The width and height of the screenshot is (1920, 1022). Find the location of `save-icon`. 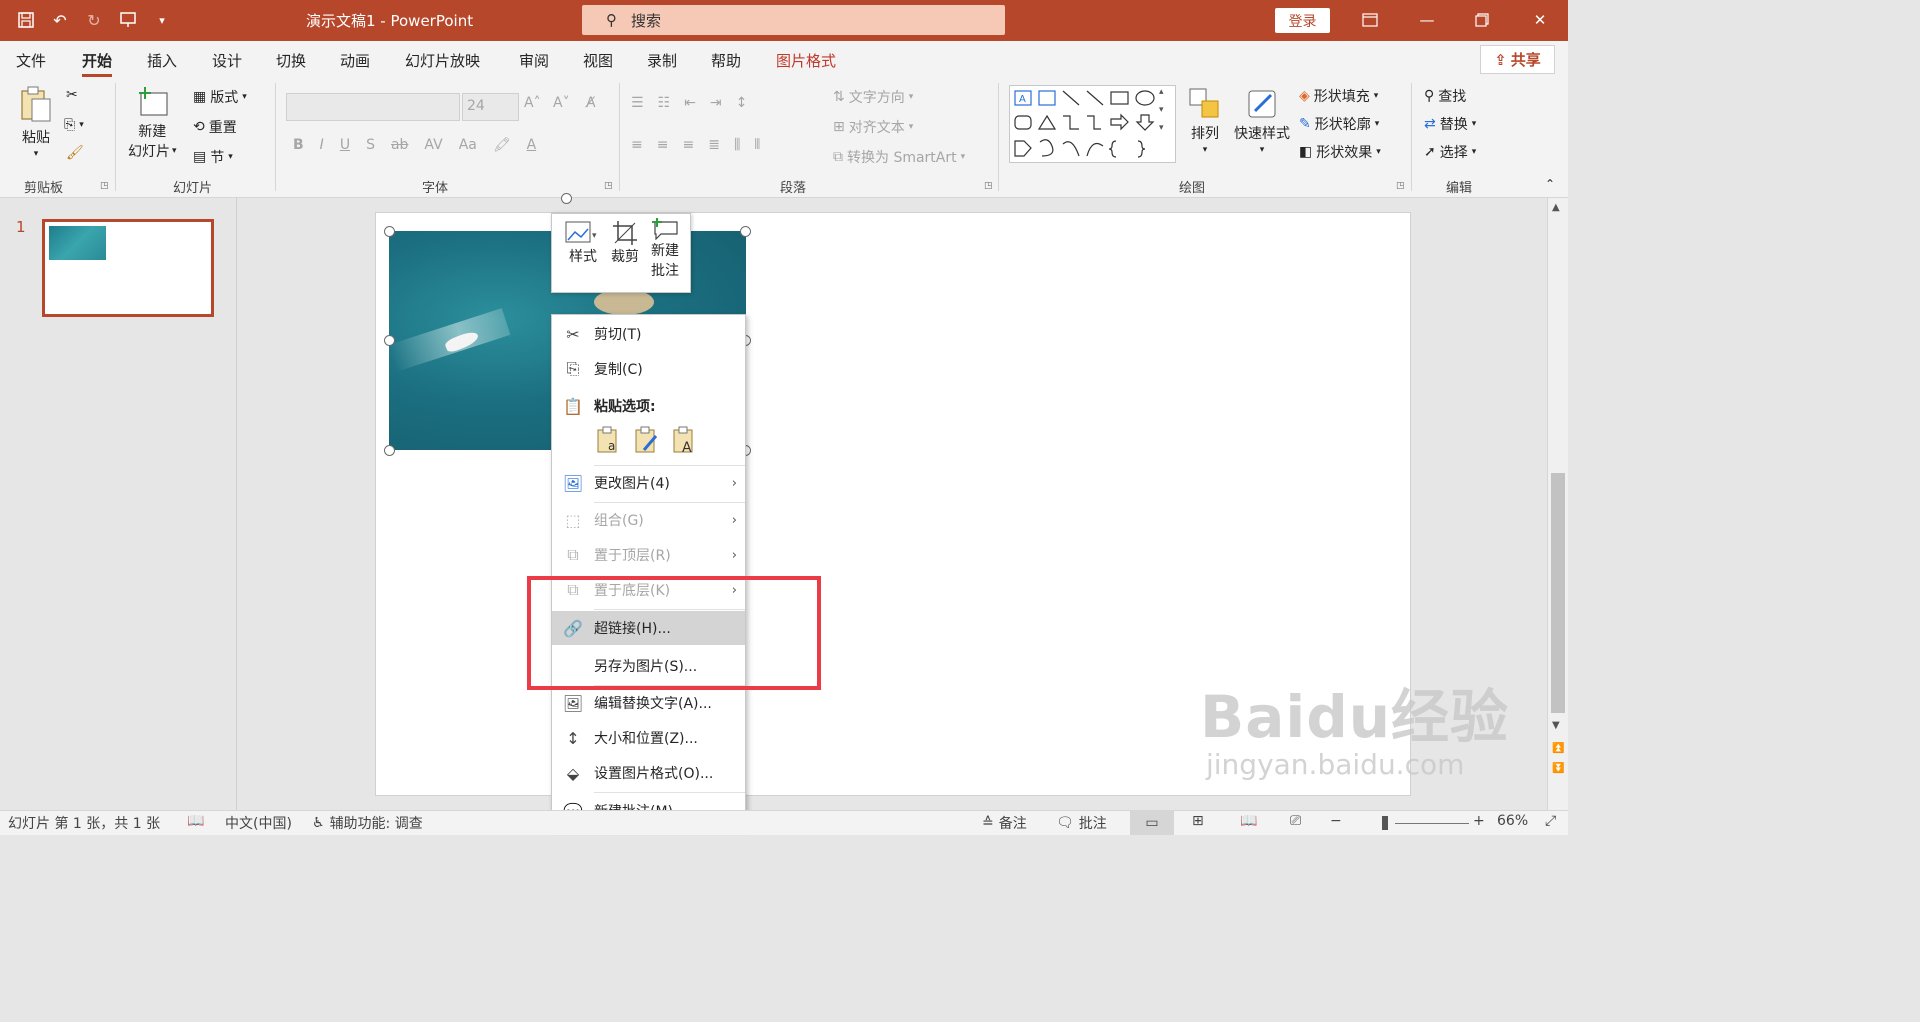

save-icon is located at coordinates (26, 20).